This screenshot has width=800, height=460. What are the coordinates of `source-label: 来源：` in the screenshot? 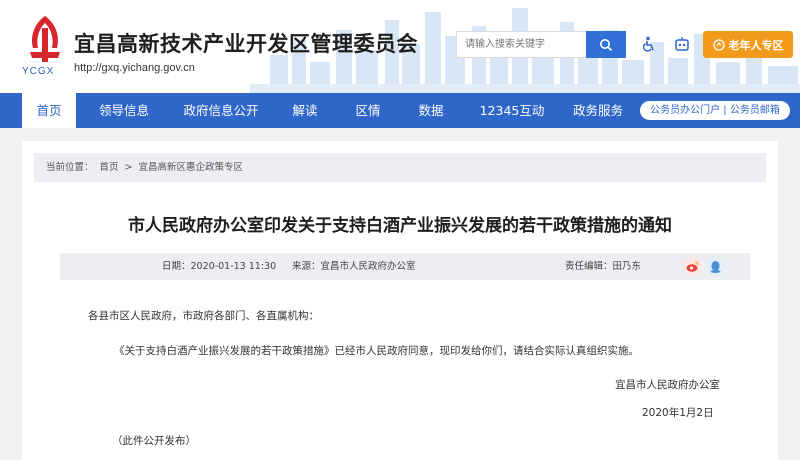 It's located at (306, 266).